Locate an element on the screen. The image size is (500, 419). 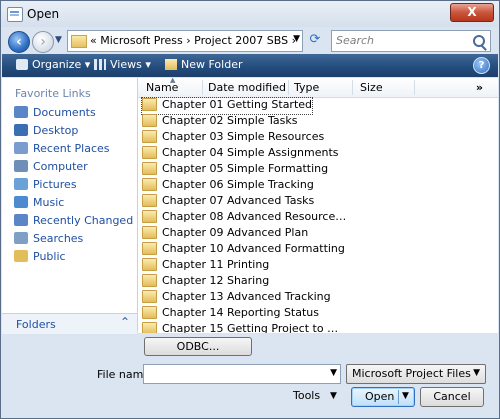
list-item: Chapter 10 Advanced Formatting is located at coordinates (243, 250).